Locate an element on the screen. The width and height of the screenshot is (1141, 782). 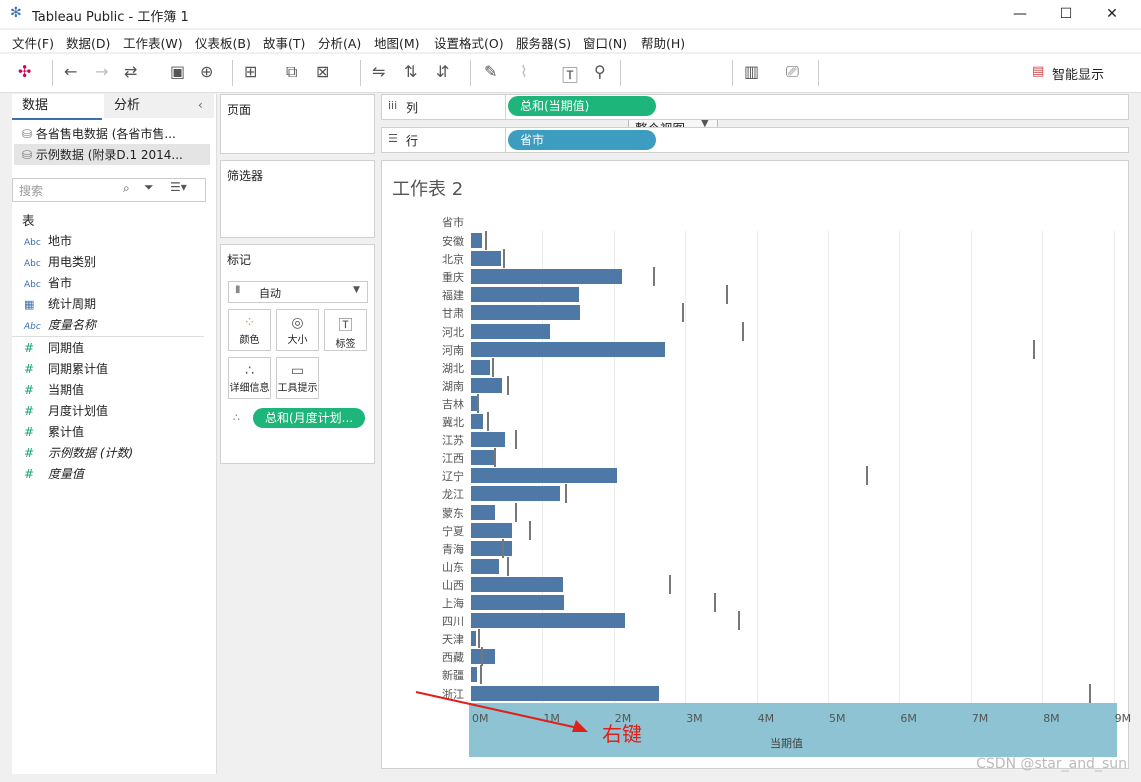
measure-field: # 同期值 is located at coordinates (54, 348).